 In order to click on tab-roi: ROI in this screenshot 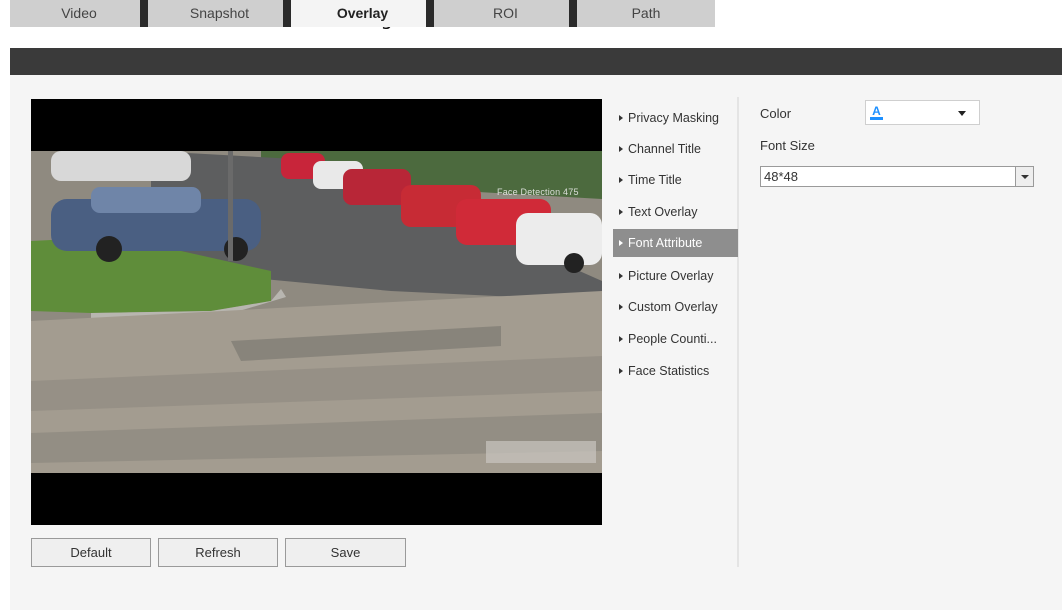, I will do `click(505, 13)`.